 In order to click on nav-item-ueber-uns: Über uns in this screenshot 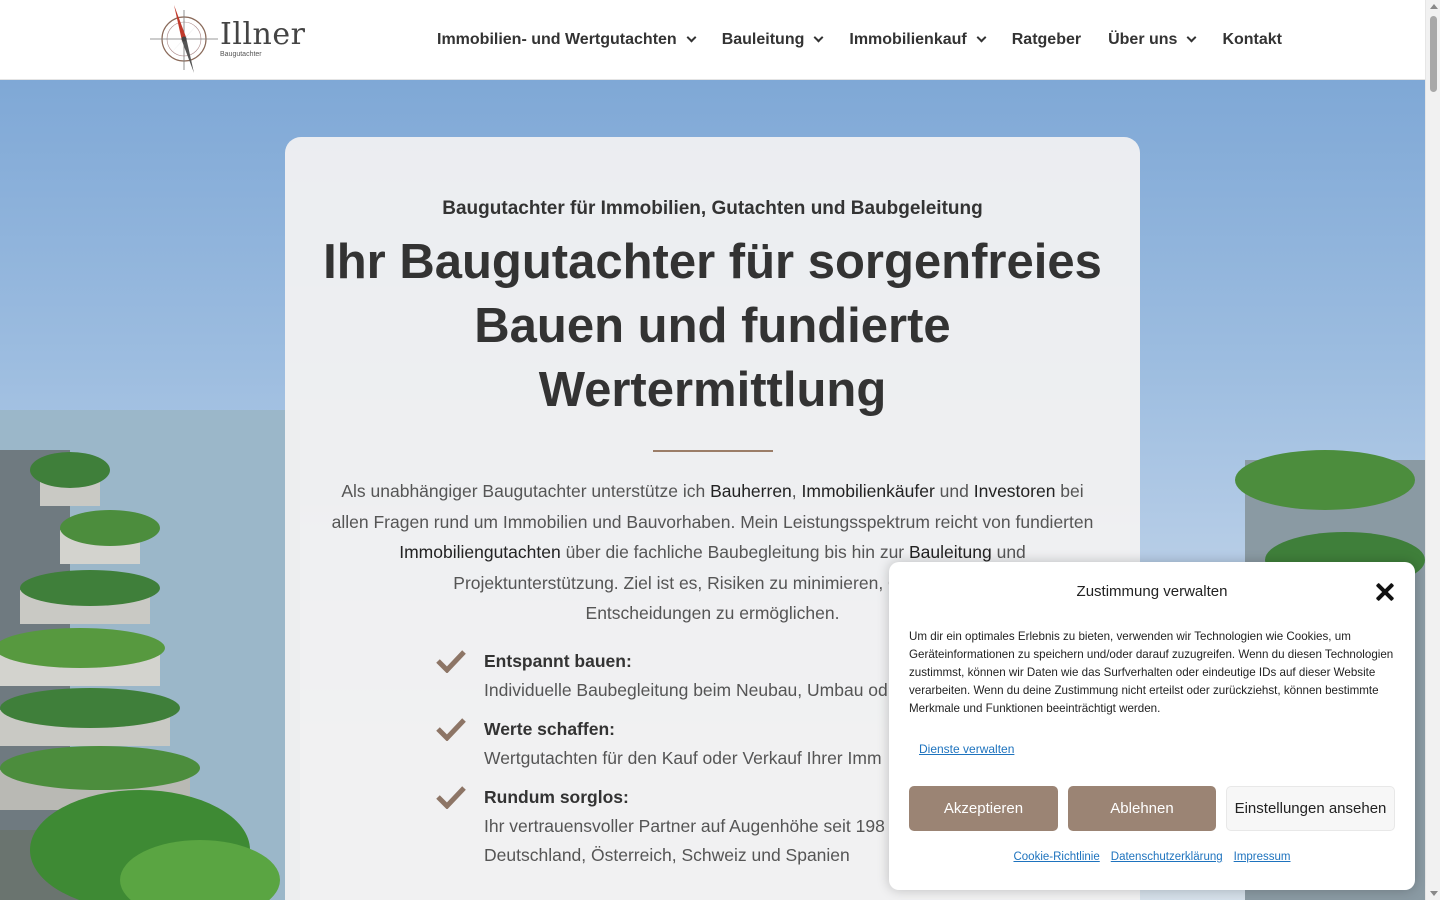, I will do `click(1152, 40)`.